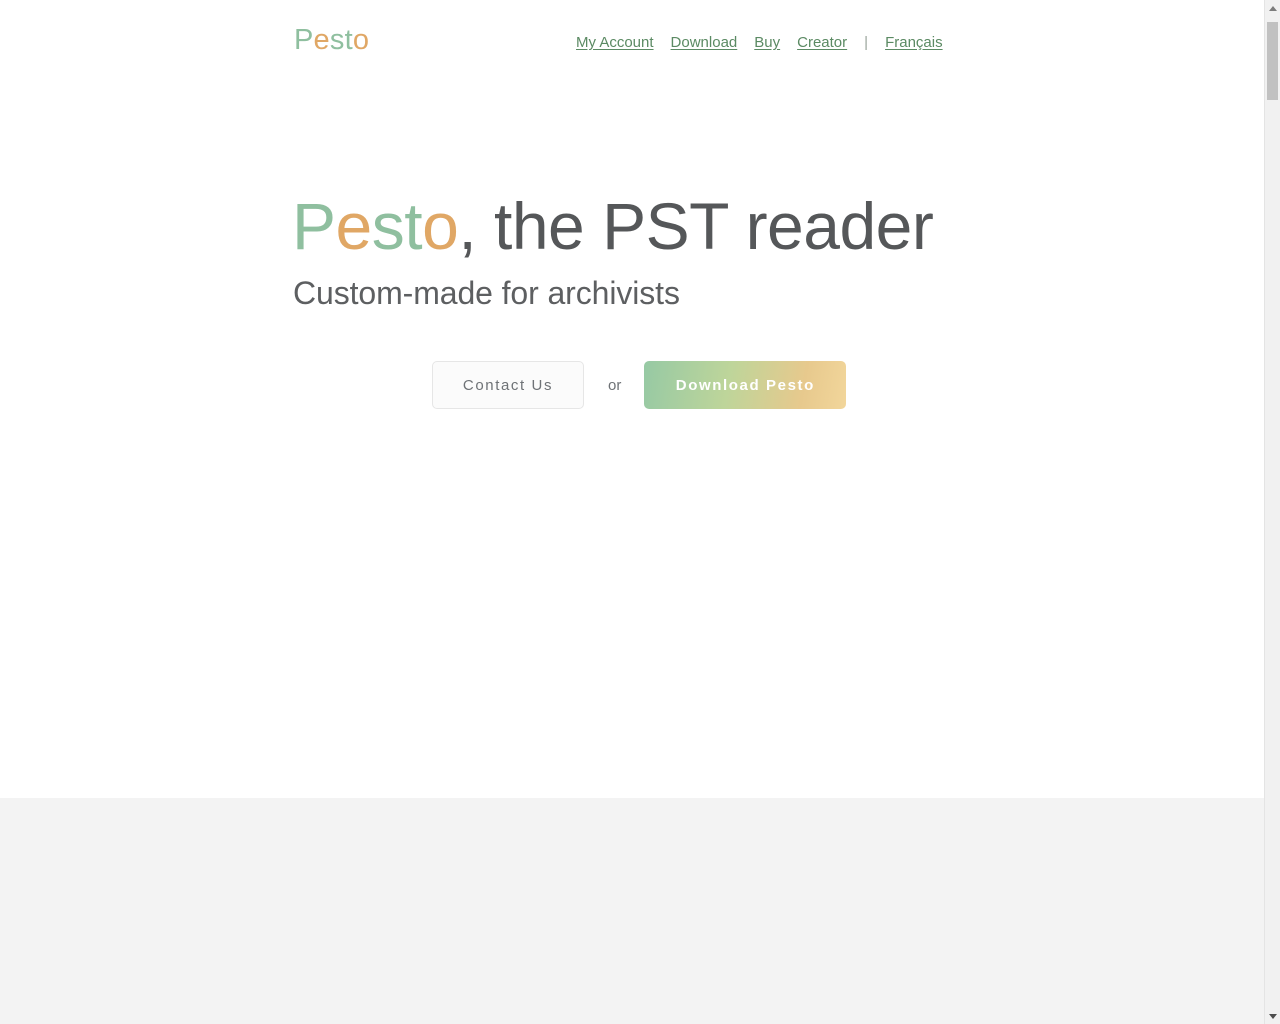  What do you see at coordinates (786, 44) in the screenshot?
I see `main-navigation: My Account Download Buy Creator | Français` at bounding box center [786, 44].